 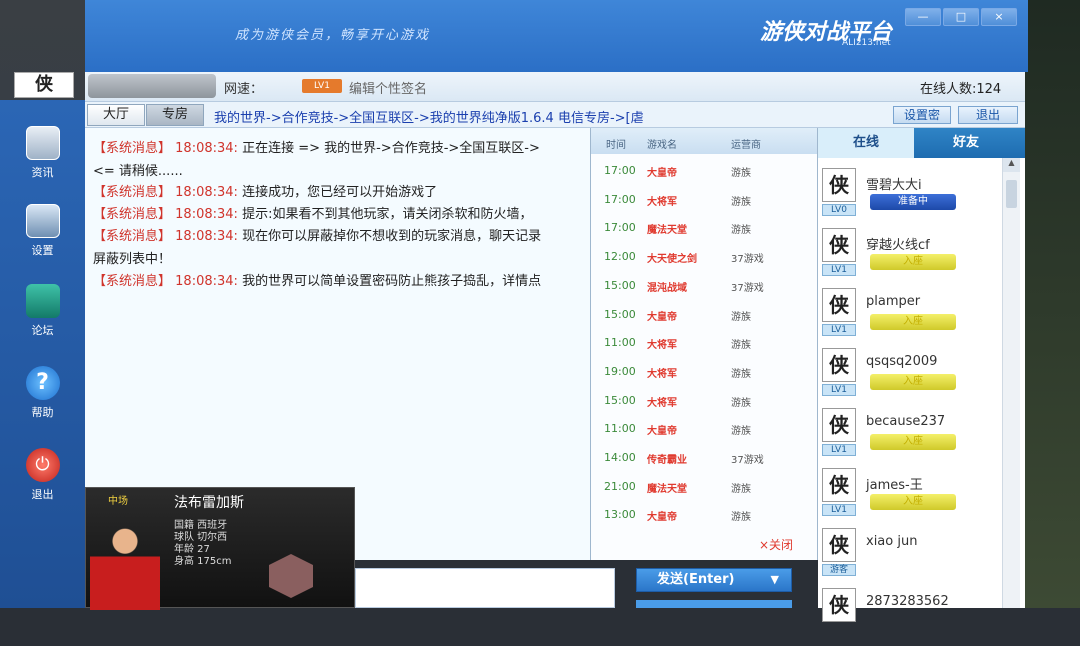 What do you see at coordinates (961, 17) in the screenshot?
I see `maximize-button: □` at bounding box center [961, 17].